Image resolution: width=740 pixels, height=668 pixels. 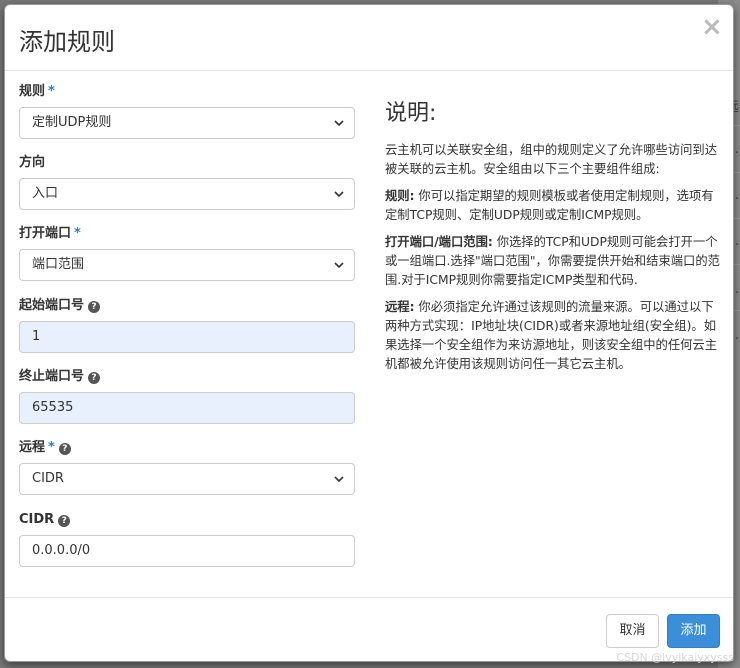 What do you see at coordinates (187, 479) in the screenshot?
I see `remote-select: CIDR` at bounding box center [187, 479].